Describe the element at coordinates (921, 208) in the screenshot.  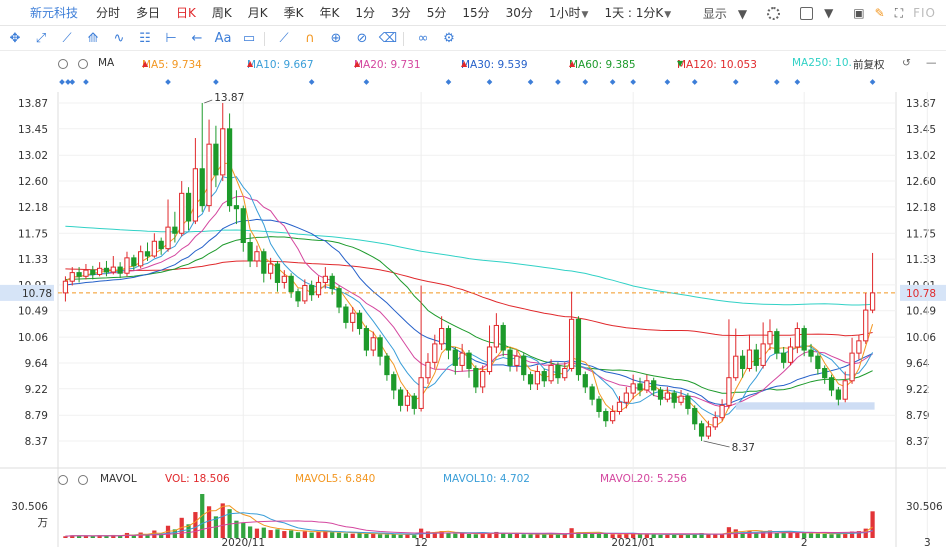
I see `price-tick-right: 12.18` at that location.